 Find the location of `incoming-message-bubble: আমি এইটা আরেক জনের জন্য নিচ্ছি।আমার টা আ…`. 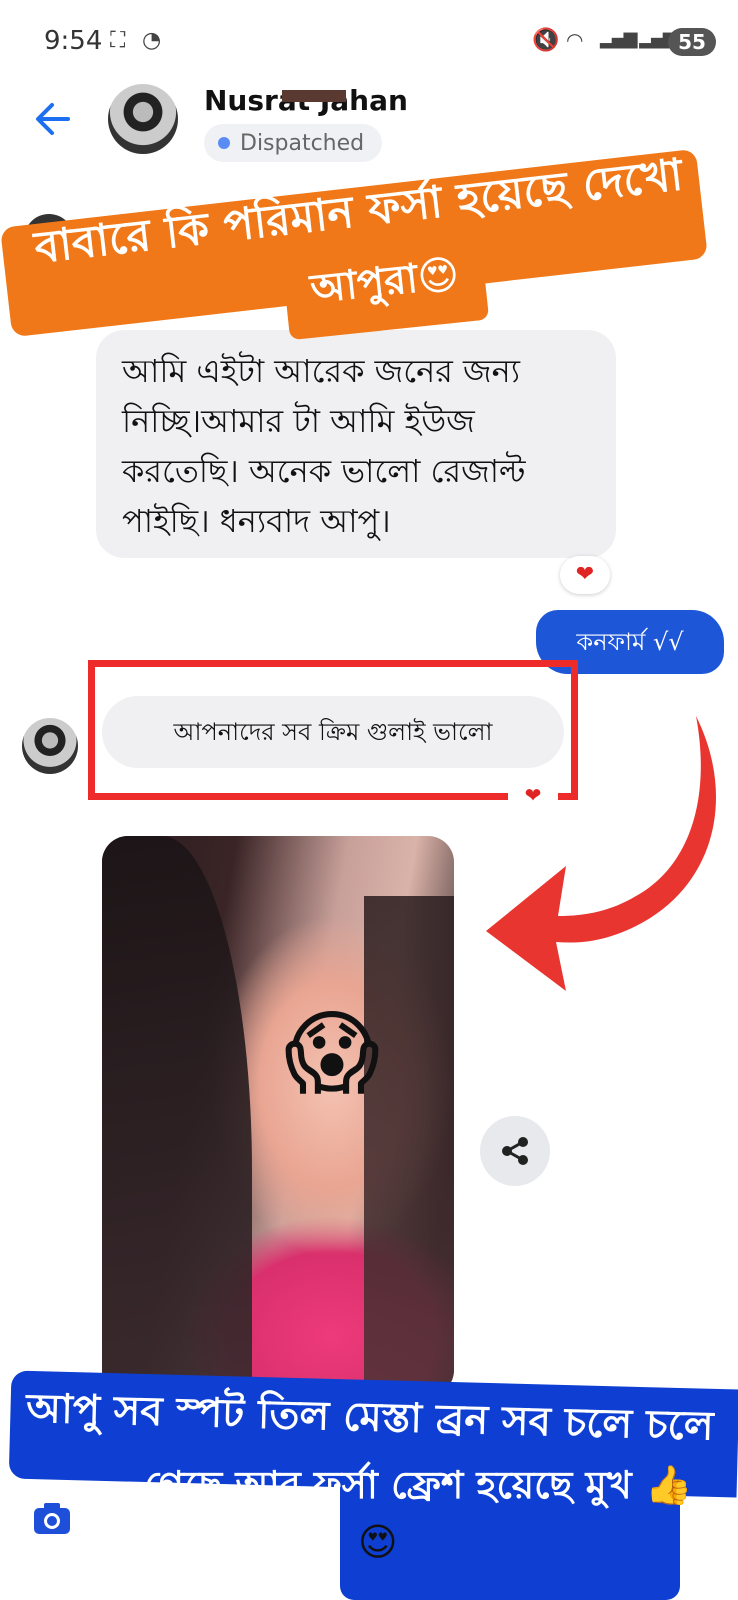

incoming-message-bubble: আমি এইটা আরেক জনের জন্য নিচ্ছি।আমার টা আ… is located at coordinates (356, 444).